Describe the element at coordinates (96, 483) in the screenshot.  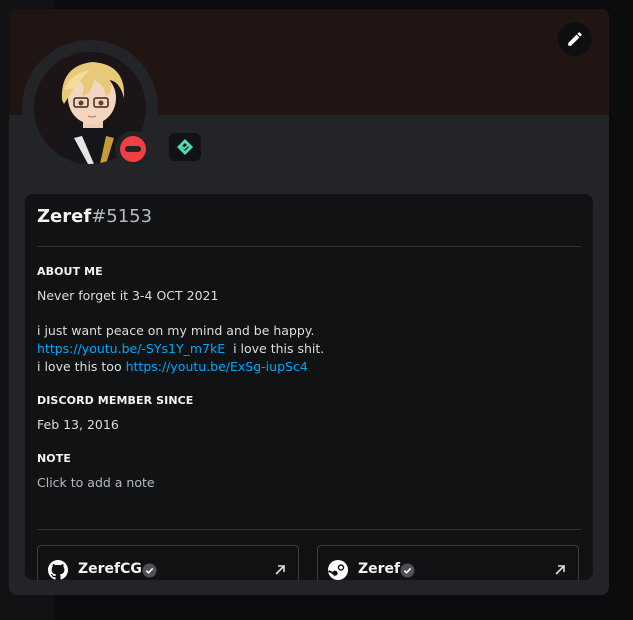
I see `note-input: Click to add a note` at that location.